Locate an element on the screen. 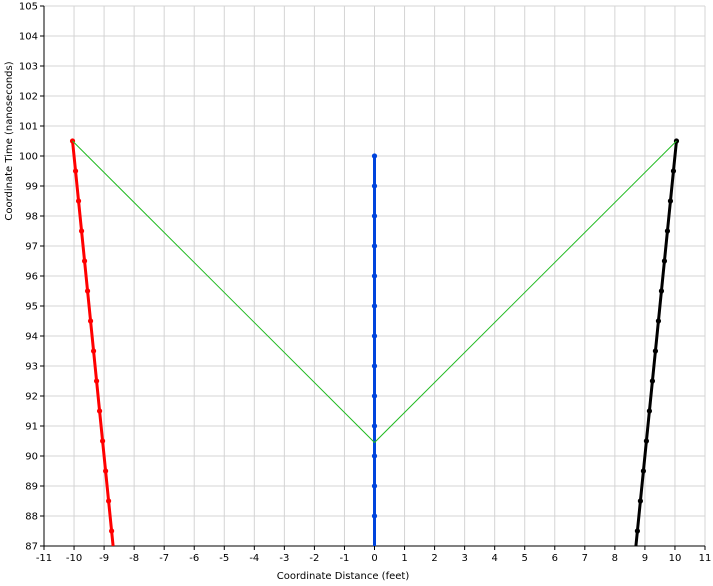 This screenshot has width=713, height=586. x-tick-label: -9 is located at coordinates (104, 558).